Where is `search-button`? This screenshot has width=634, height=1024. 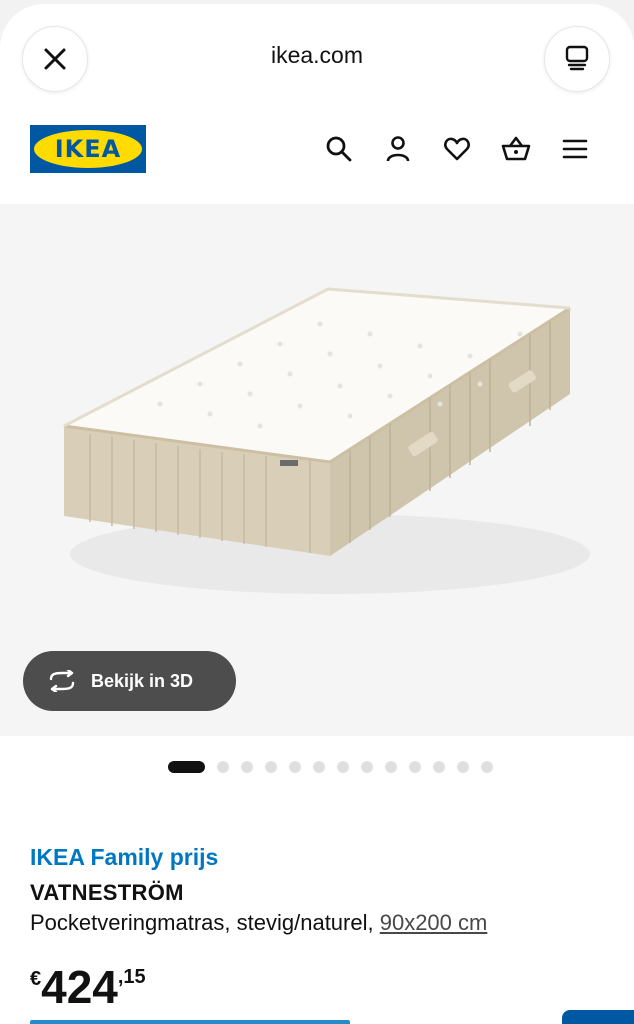
search-button is located at coordinates (339, 149).